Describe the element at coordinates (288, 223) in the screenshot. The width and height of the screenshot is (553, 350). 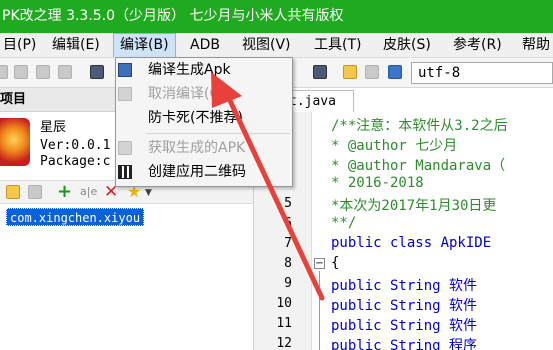
I see `line-number: 6` at that location.